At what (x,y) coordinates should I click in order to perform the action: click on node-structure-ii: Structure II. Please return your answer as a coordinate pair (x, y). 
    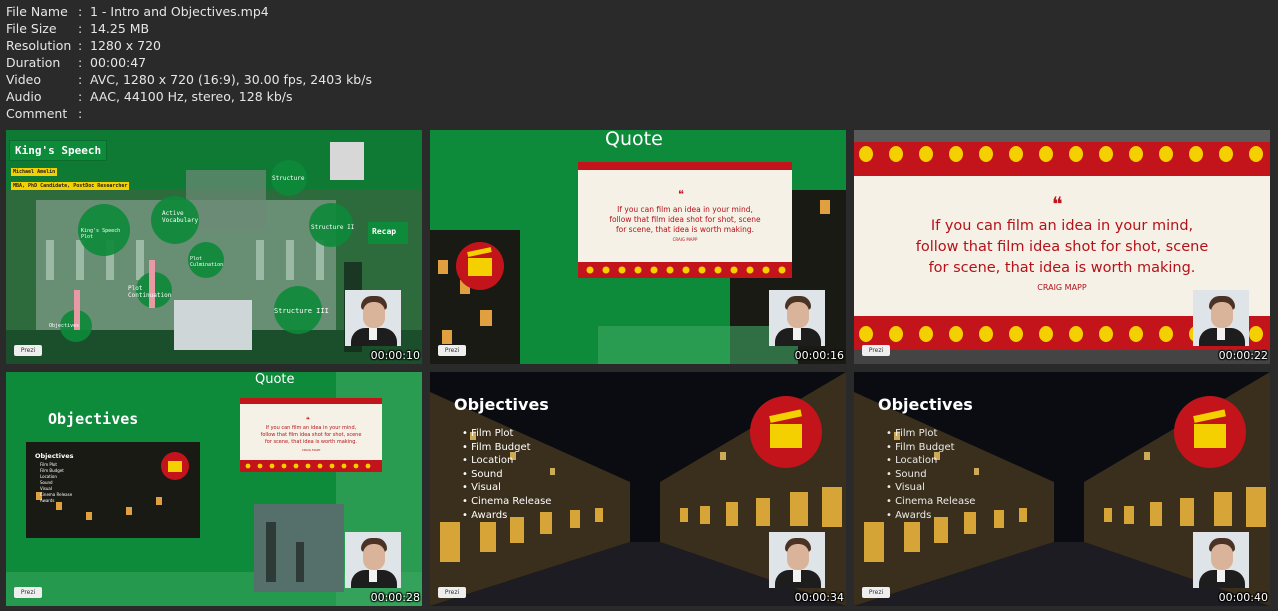
    Looking at the image, I should click on (333, 227).